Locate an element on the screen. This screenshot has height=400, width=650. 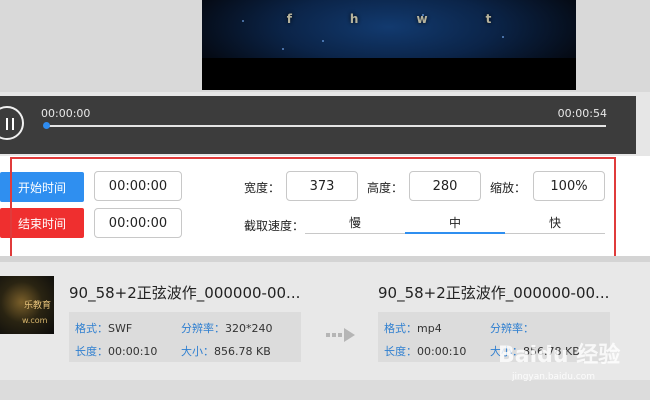
video-letter: h is located at coordinates (354, 19).